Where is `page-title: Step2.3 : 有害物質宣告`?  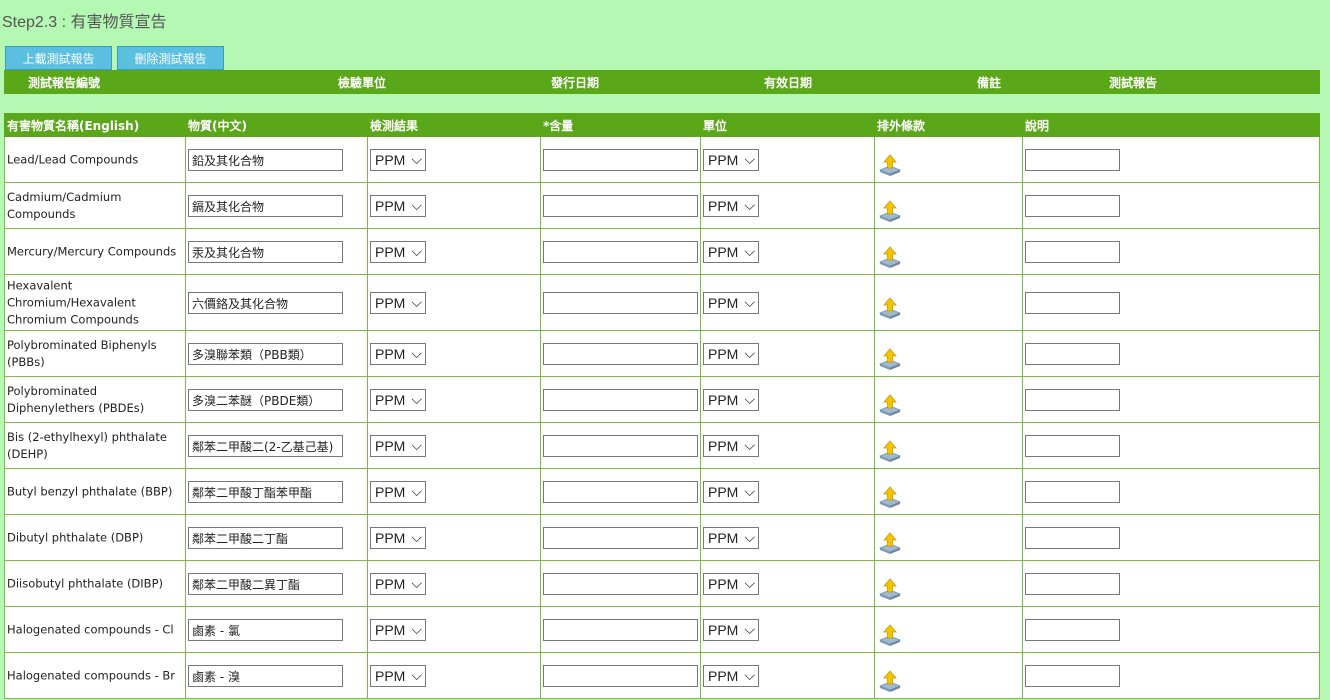 page-title: Step2.3 : 有害物質宣告 is located at coordinates (84, 22).